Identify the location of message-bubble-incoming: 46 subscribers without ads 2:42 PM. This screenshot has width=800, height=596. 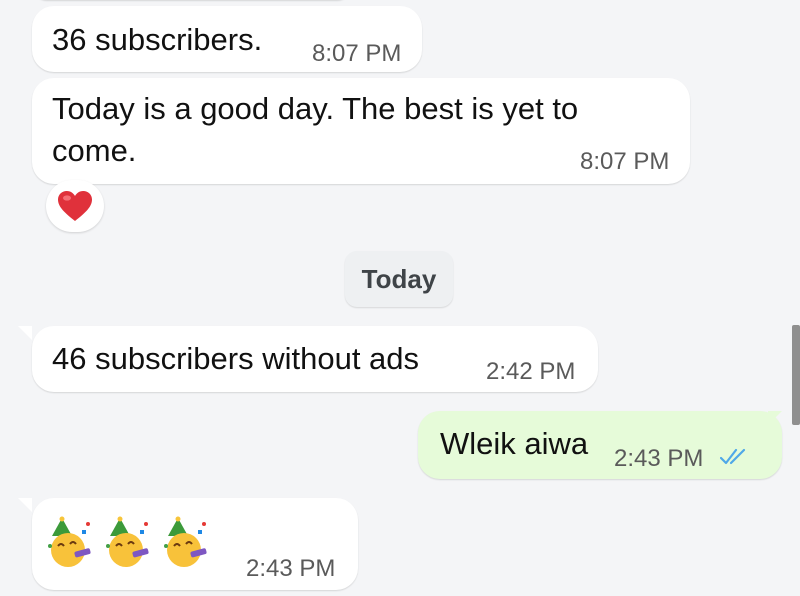
(315, 359).